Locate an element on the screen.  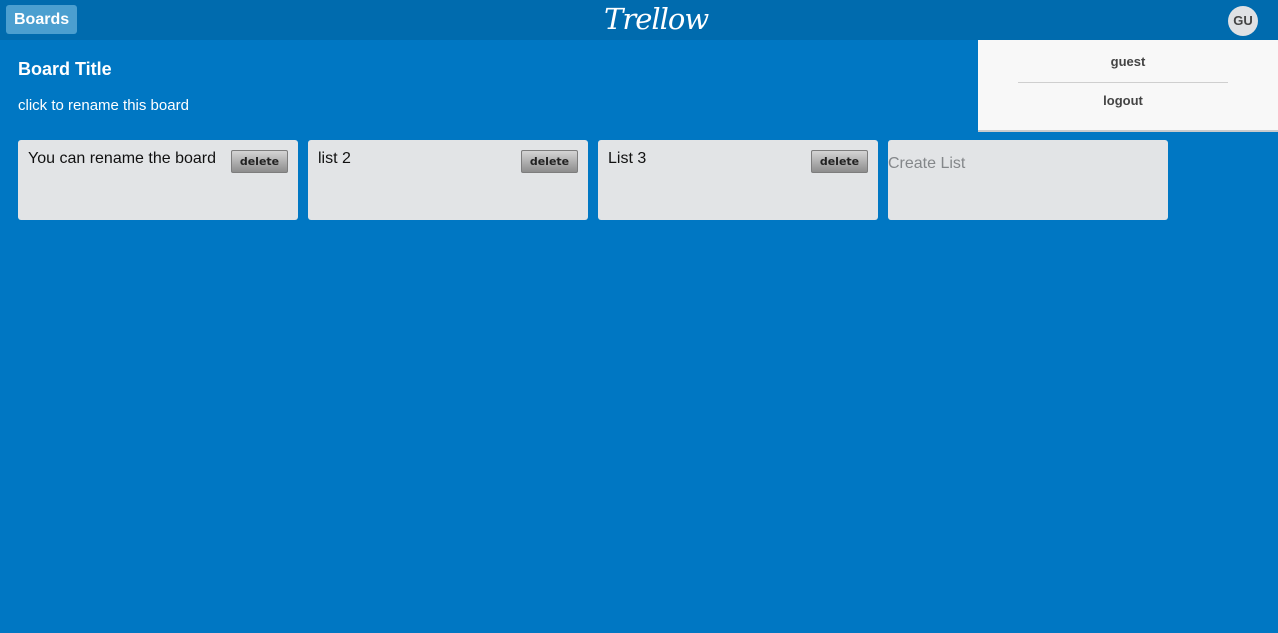
top-bar: Boards Trellow GU is located at coordinates (639, 20).